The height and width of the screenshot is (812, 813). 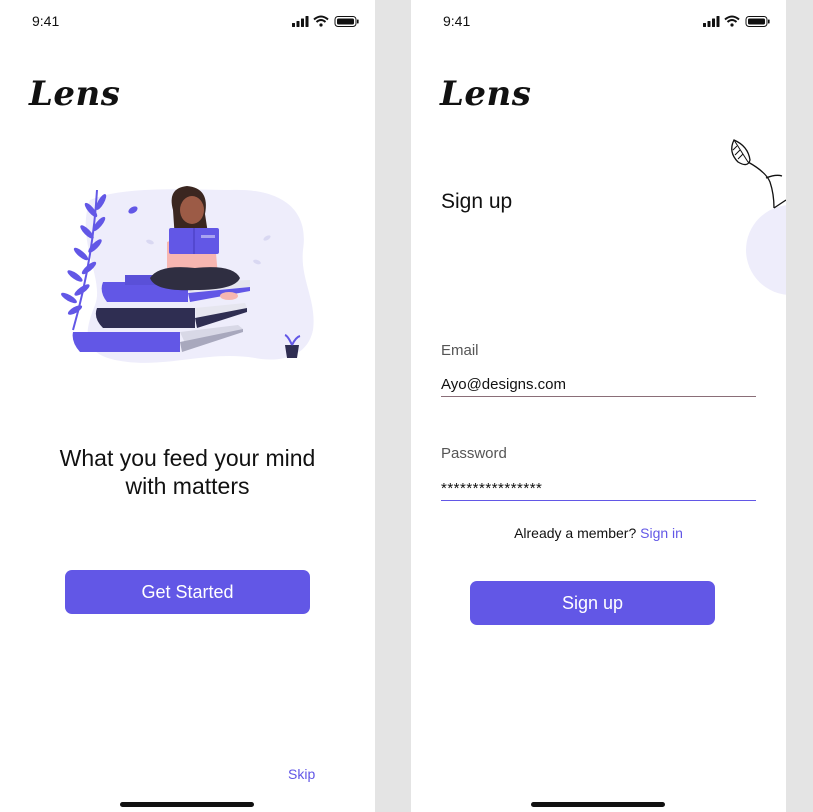 What do you see at coordinates (766, 250) in the screenshot?
I see `decorative-circle` at bounding box center [766, 250].